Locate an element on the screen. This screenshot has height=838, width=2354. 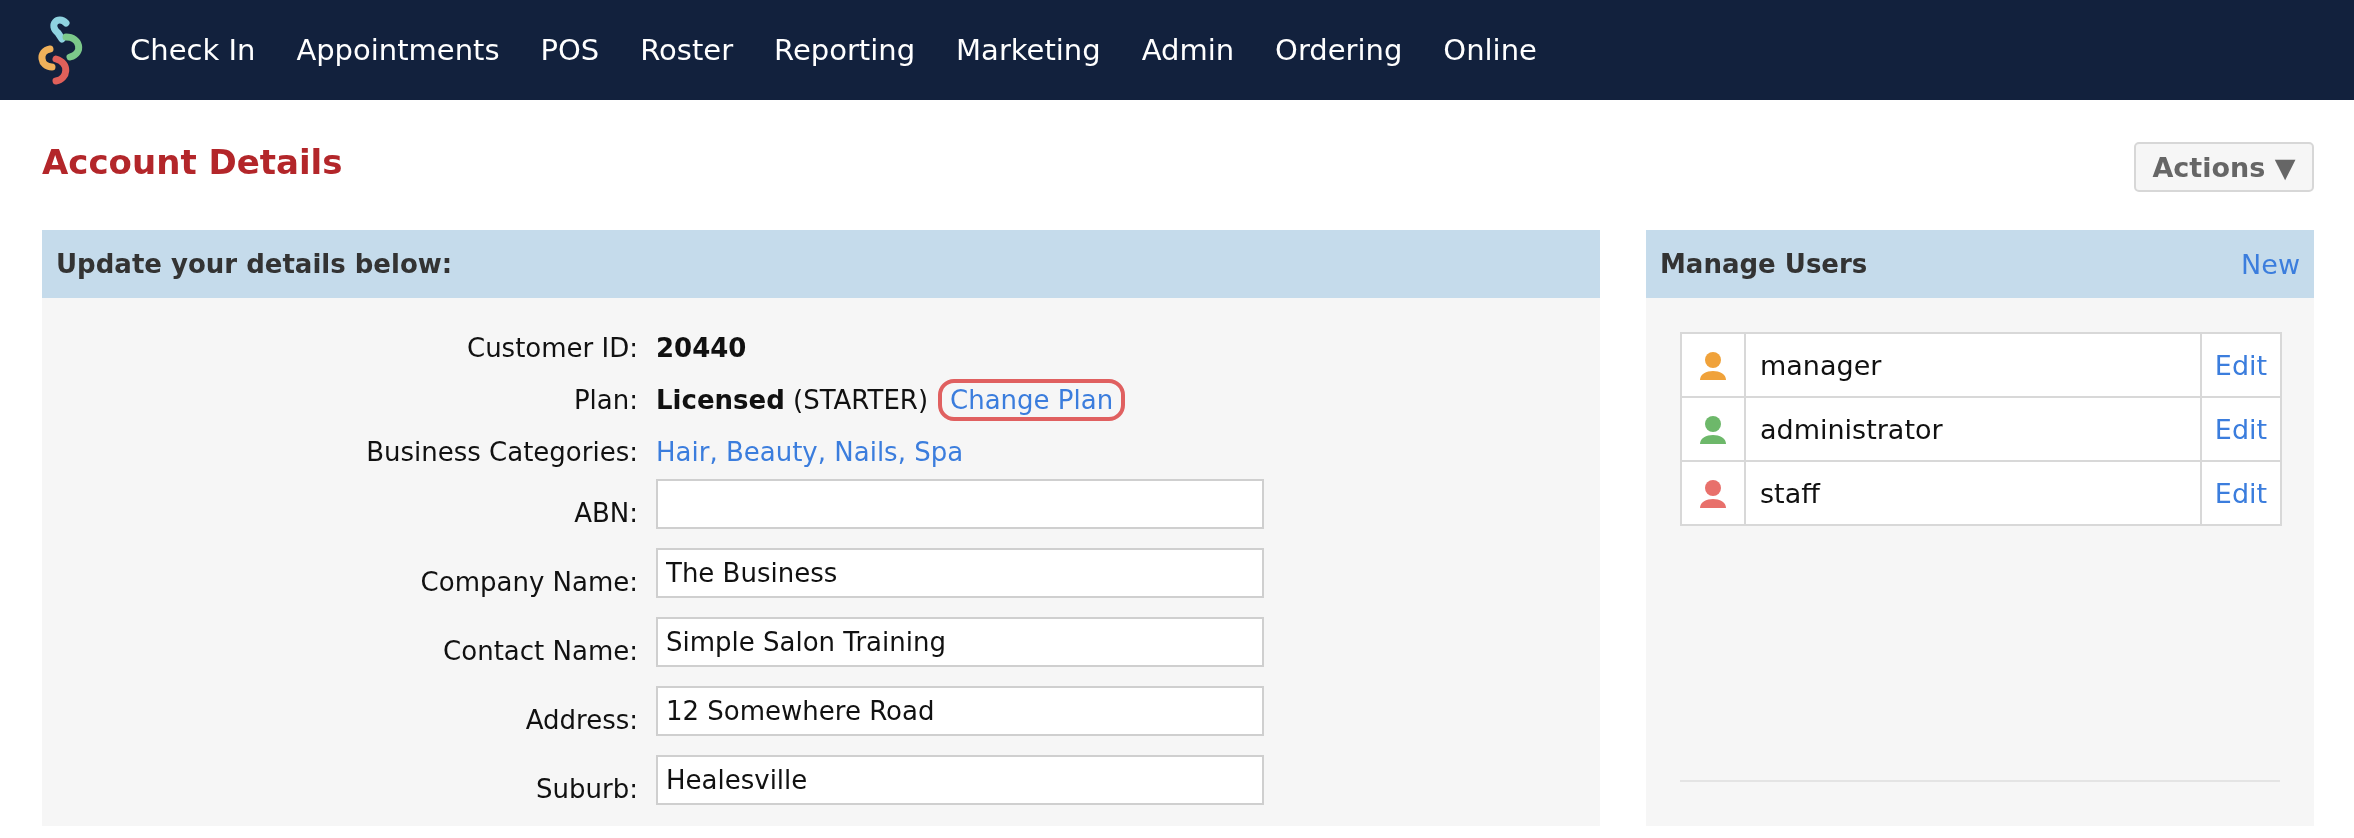
input-field: The Business is located at coordinates (960, 573).